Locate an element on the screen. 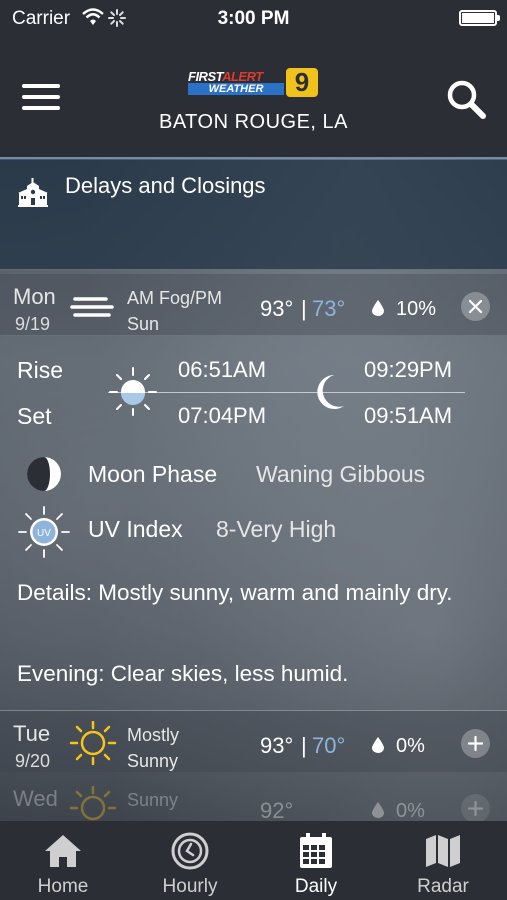  tab-label: Home is located at coordinates (63, 886).